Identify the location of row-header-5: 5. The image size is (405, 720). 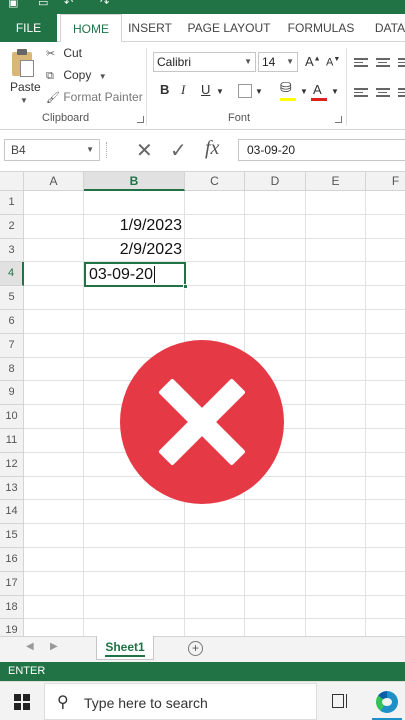
(12, 298).